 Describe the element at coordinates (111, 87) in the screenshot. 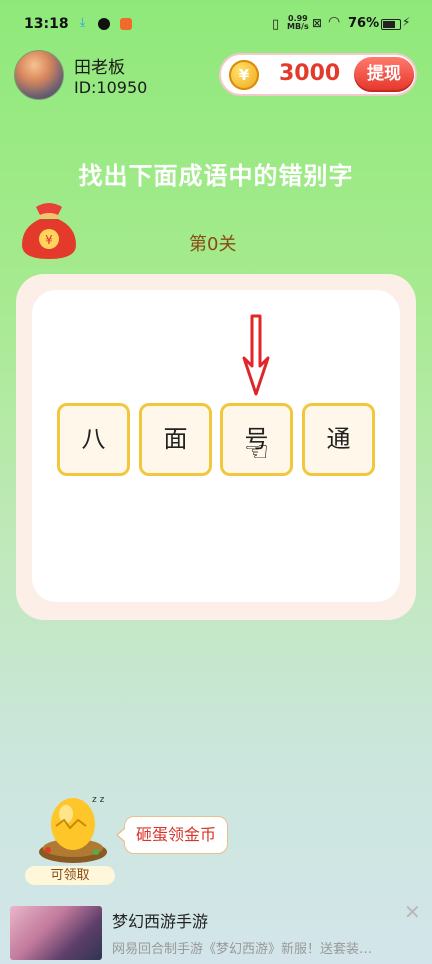

I see `user-id: ID:10950` at that location.